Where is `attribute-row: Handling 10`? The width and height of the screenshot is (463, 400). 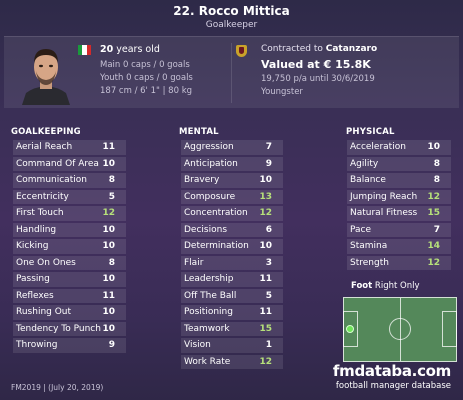
attribute-row: Handling 10 is located at coordinates (69, 229).